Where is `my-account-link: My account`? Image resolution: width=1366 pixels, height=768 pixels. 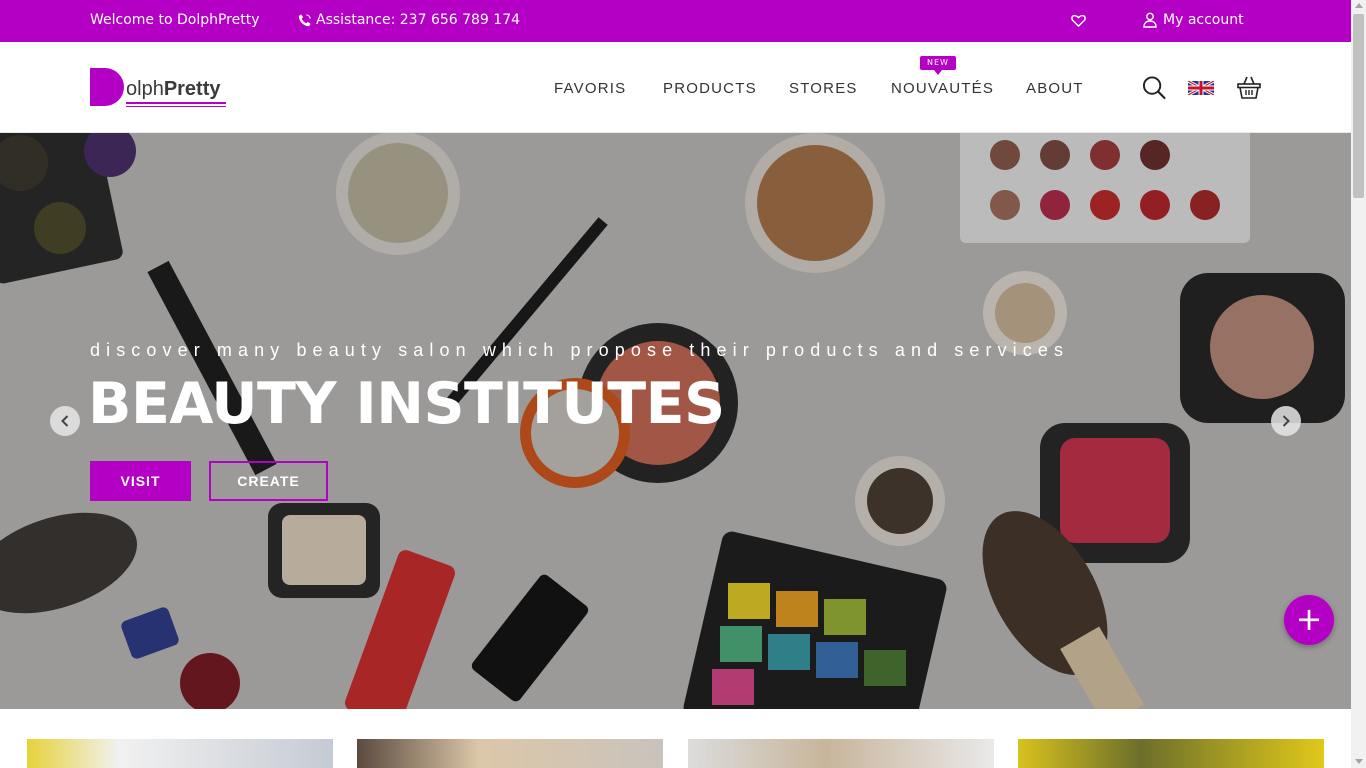 my-account-link: My account is located at coordinates (1193, 20).